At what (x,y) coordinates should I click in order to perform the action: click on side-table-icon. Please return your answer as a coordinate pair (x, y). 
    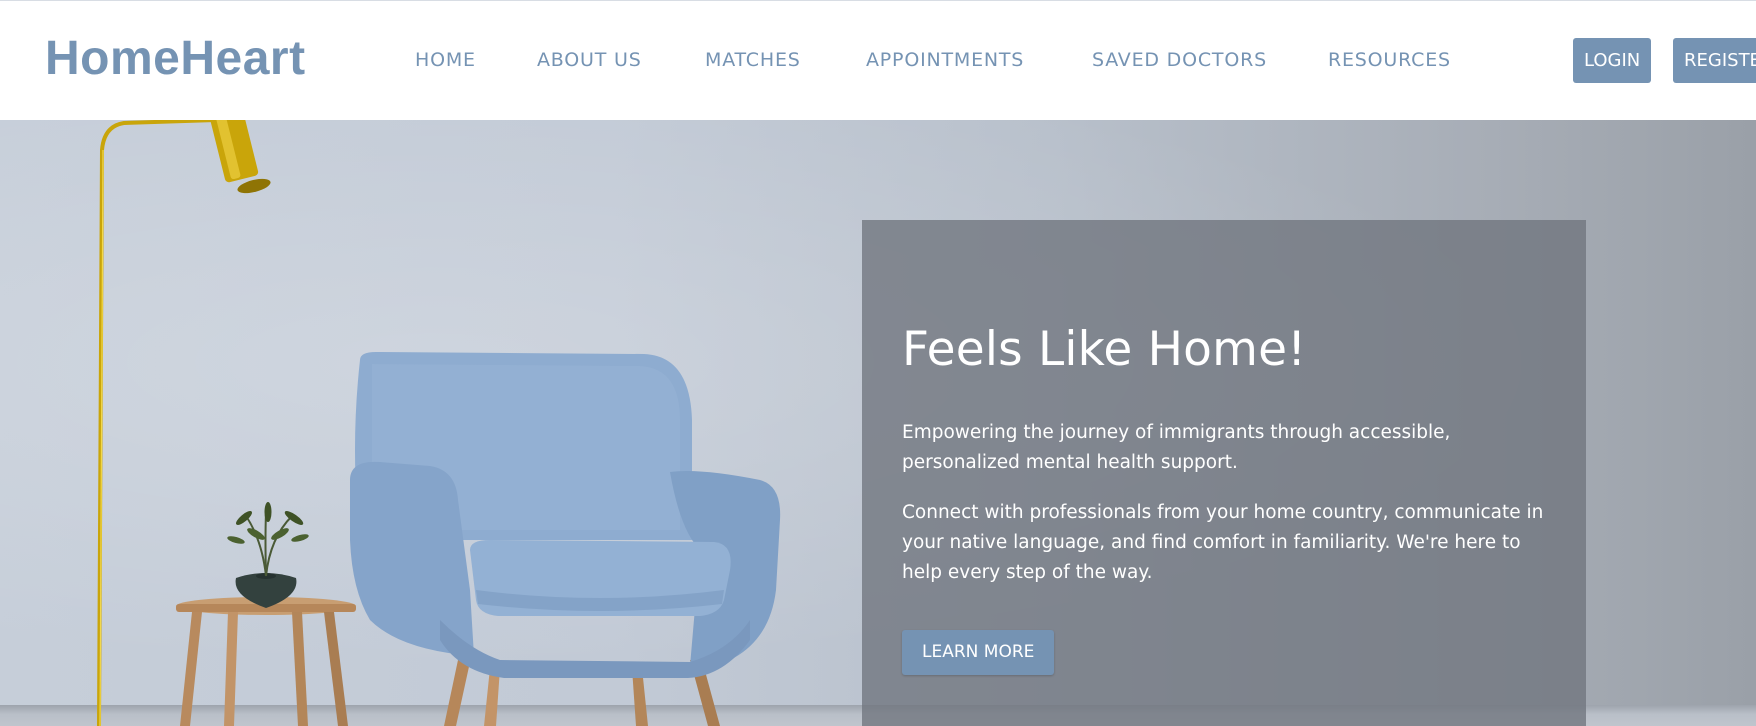
    Looking at the image, I should click on (266, 661).